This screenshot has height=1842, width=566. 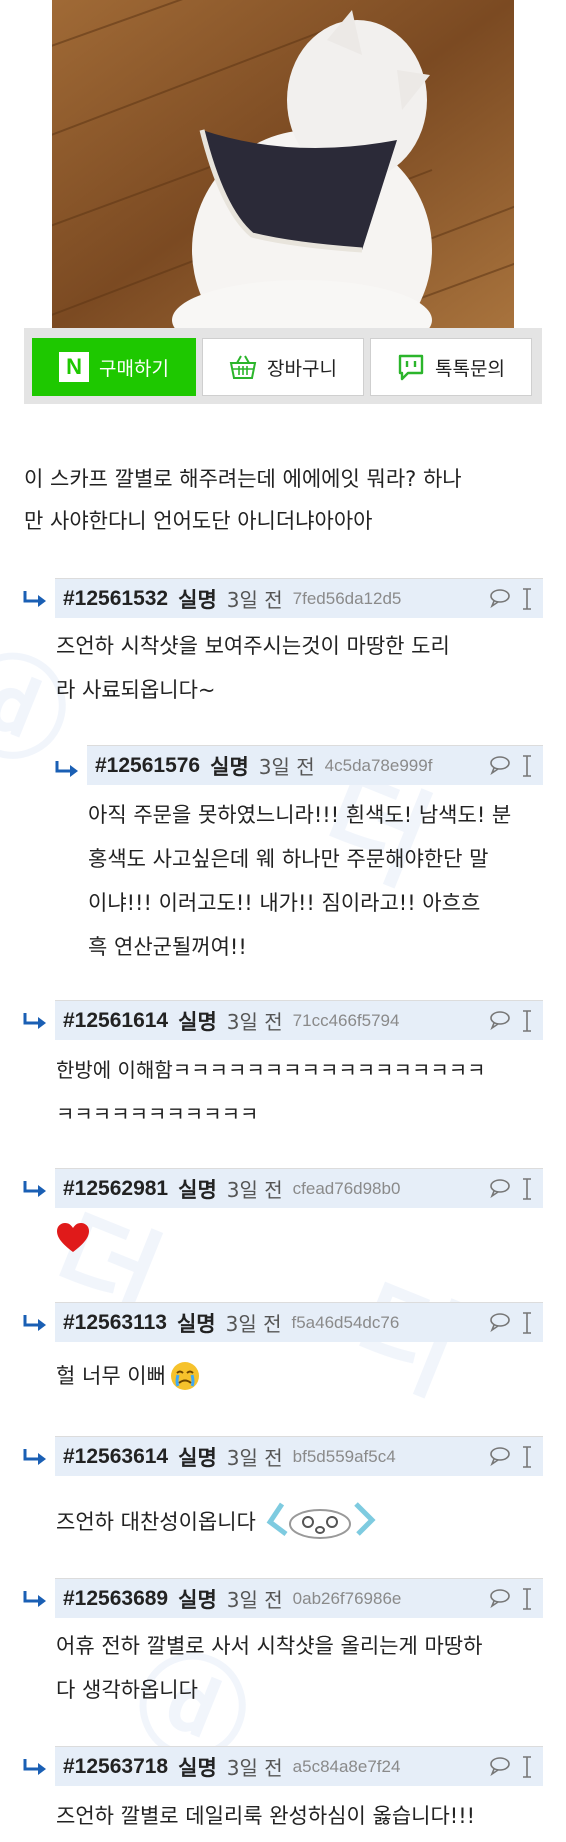 I want to click on comment-line: 홍색도 사고싶은데 웨 하나만 주문해야한단 말, so click(x=288, y=859).